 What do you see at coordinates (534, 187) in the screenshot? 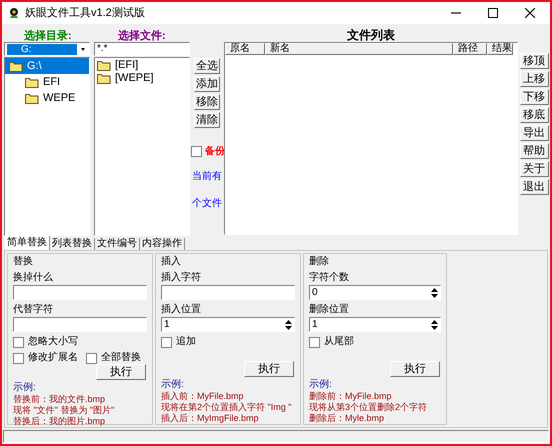
I see `button: 退出` at bounding box center [534, 187].